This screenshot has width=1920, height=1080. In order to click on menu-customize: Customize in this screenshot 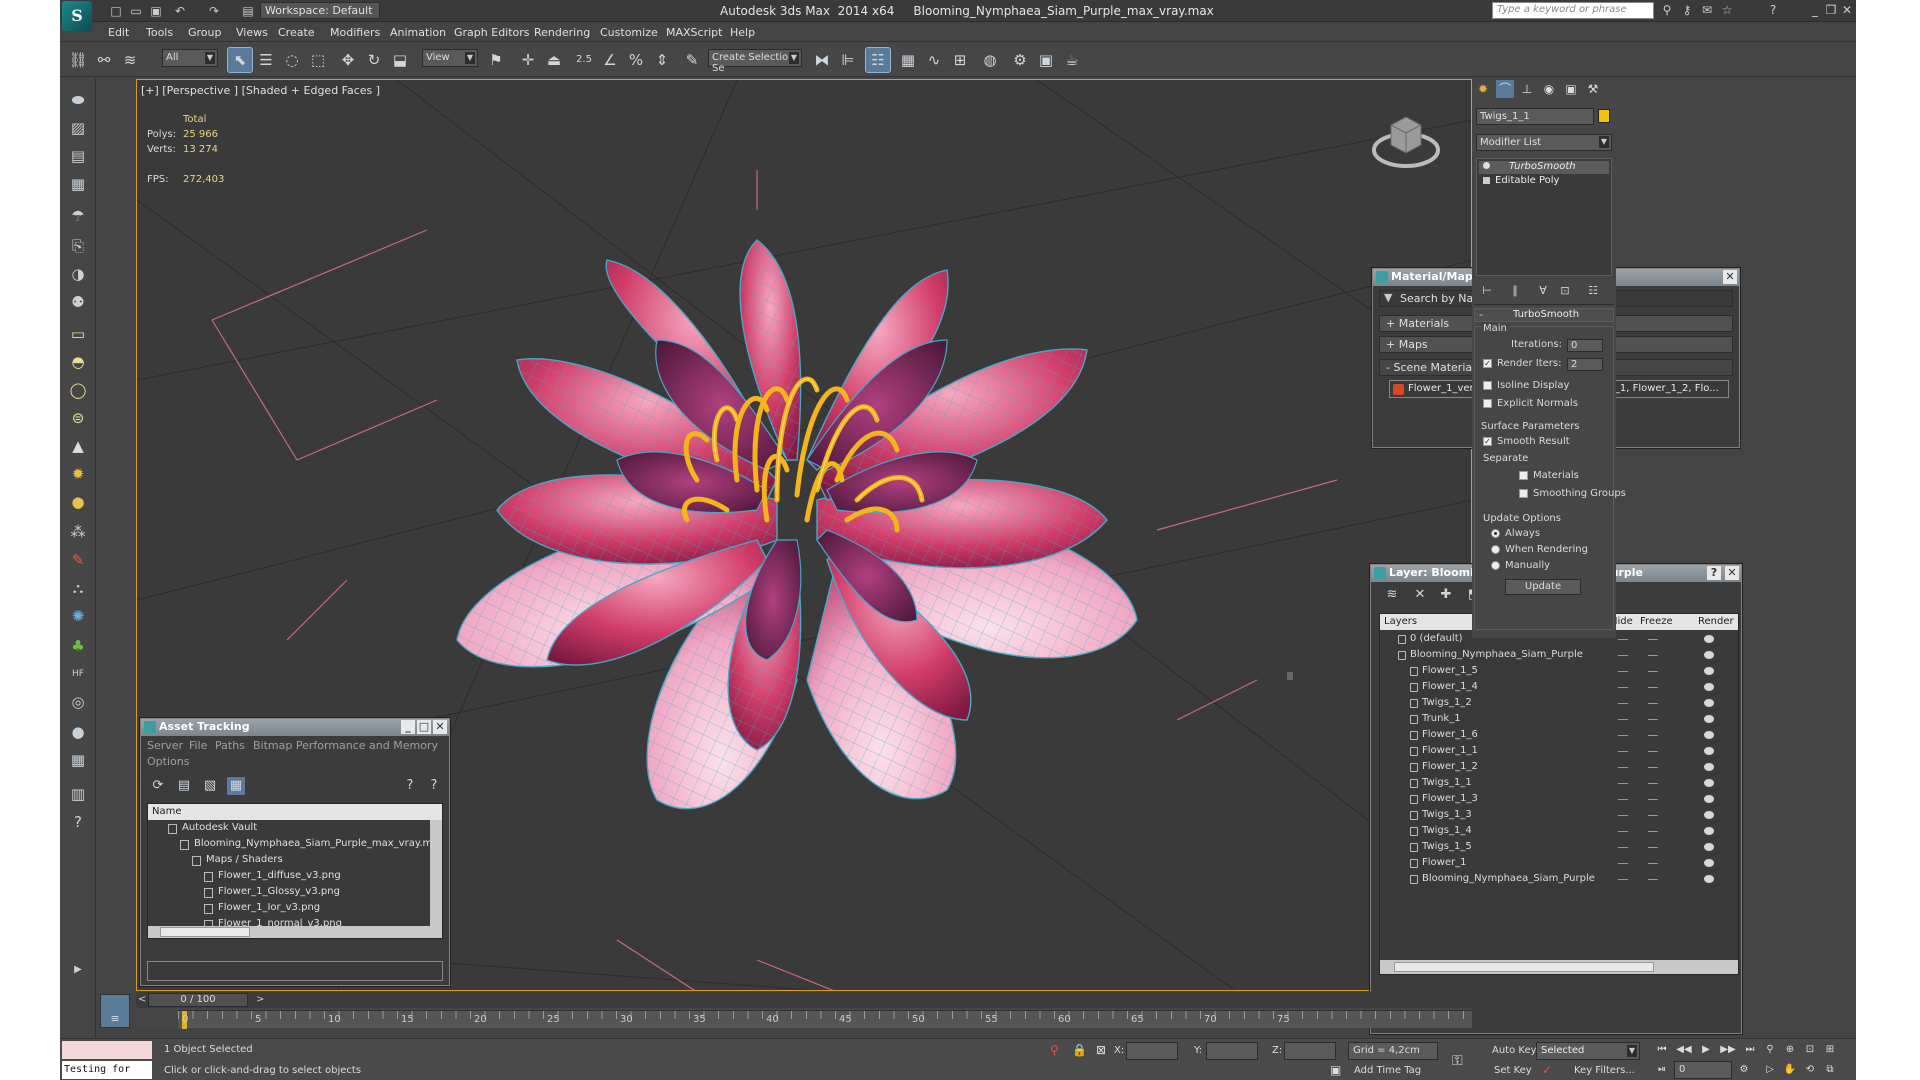, I will do `click(629, 32)`.